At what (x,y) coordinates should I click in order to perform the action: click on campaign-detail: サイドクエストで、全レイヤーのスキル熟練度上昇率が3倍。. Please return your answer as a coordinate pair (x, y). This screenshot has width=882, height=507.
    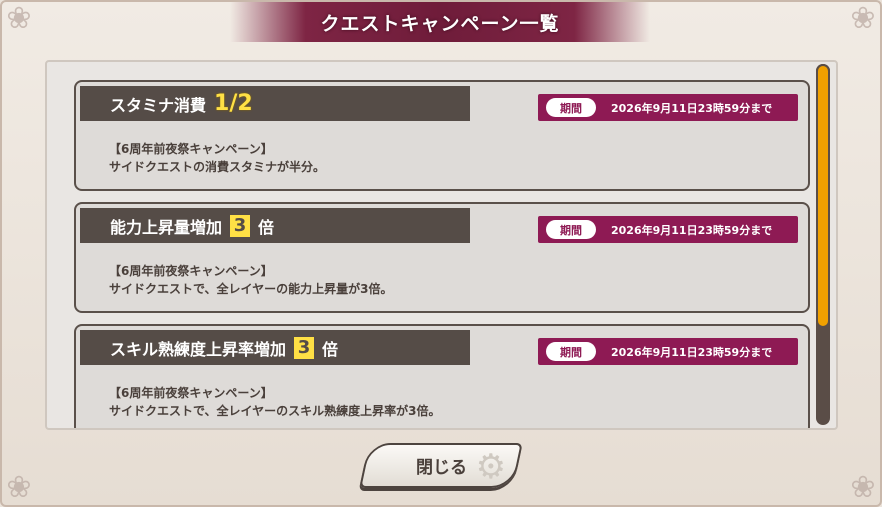
    Looking at the image, I should click on (275, 411).